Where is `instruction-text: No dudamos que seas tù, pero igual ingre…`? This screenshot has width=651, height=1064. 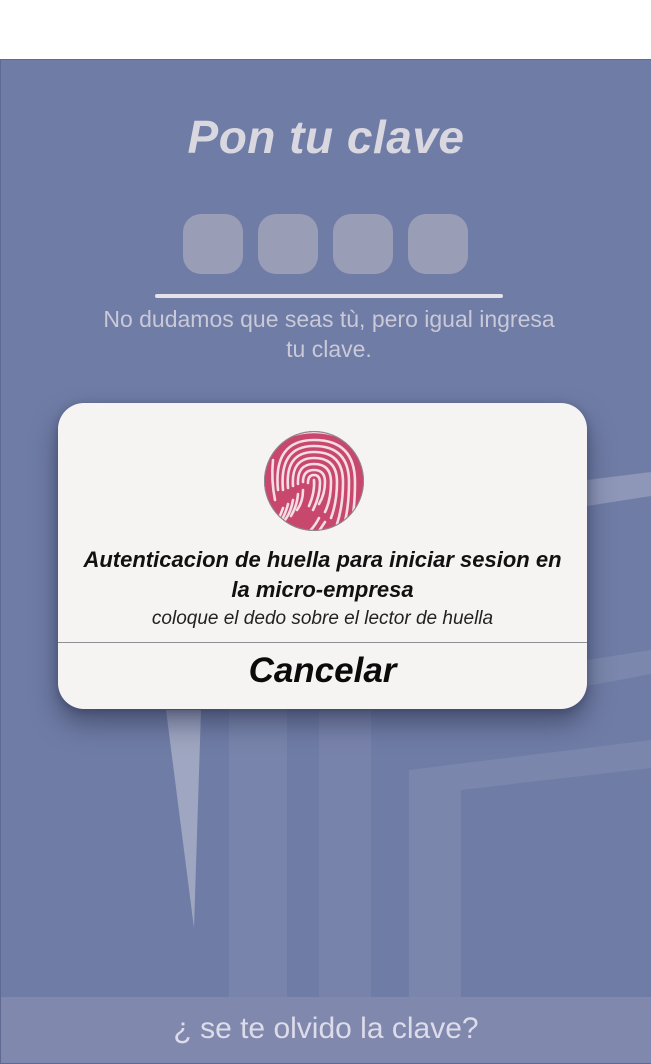
instruction-text: No dudamos que seas tù, pero igual ingre… is located at coordinates (329, 334).